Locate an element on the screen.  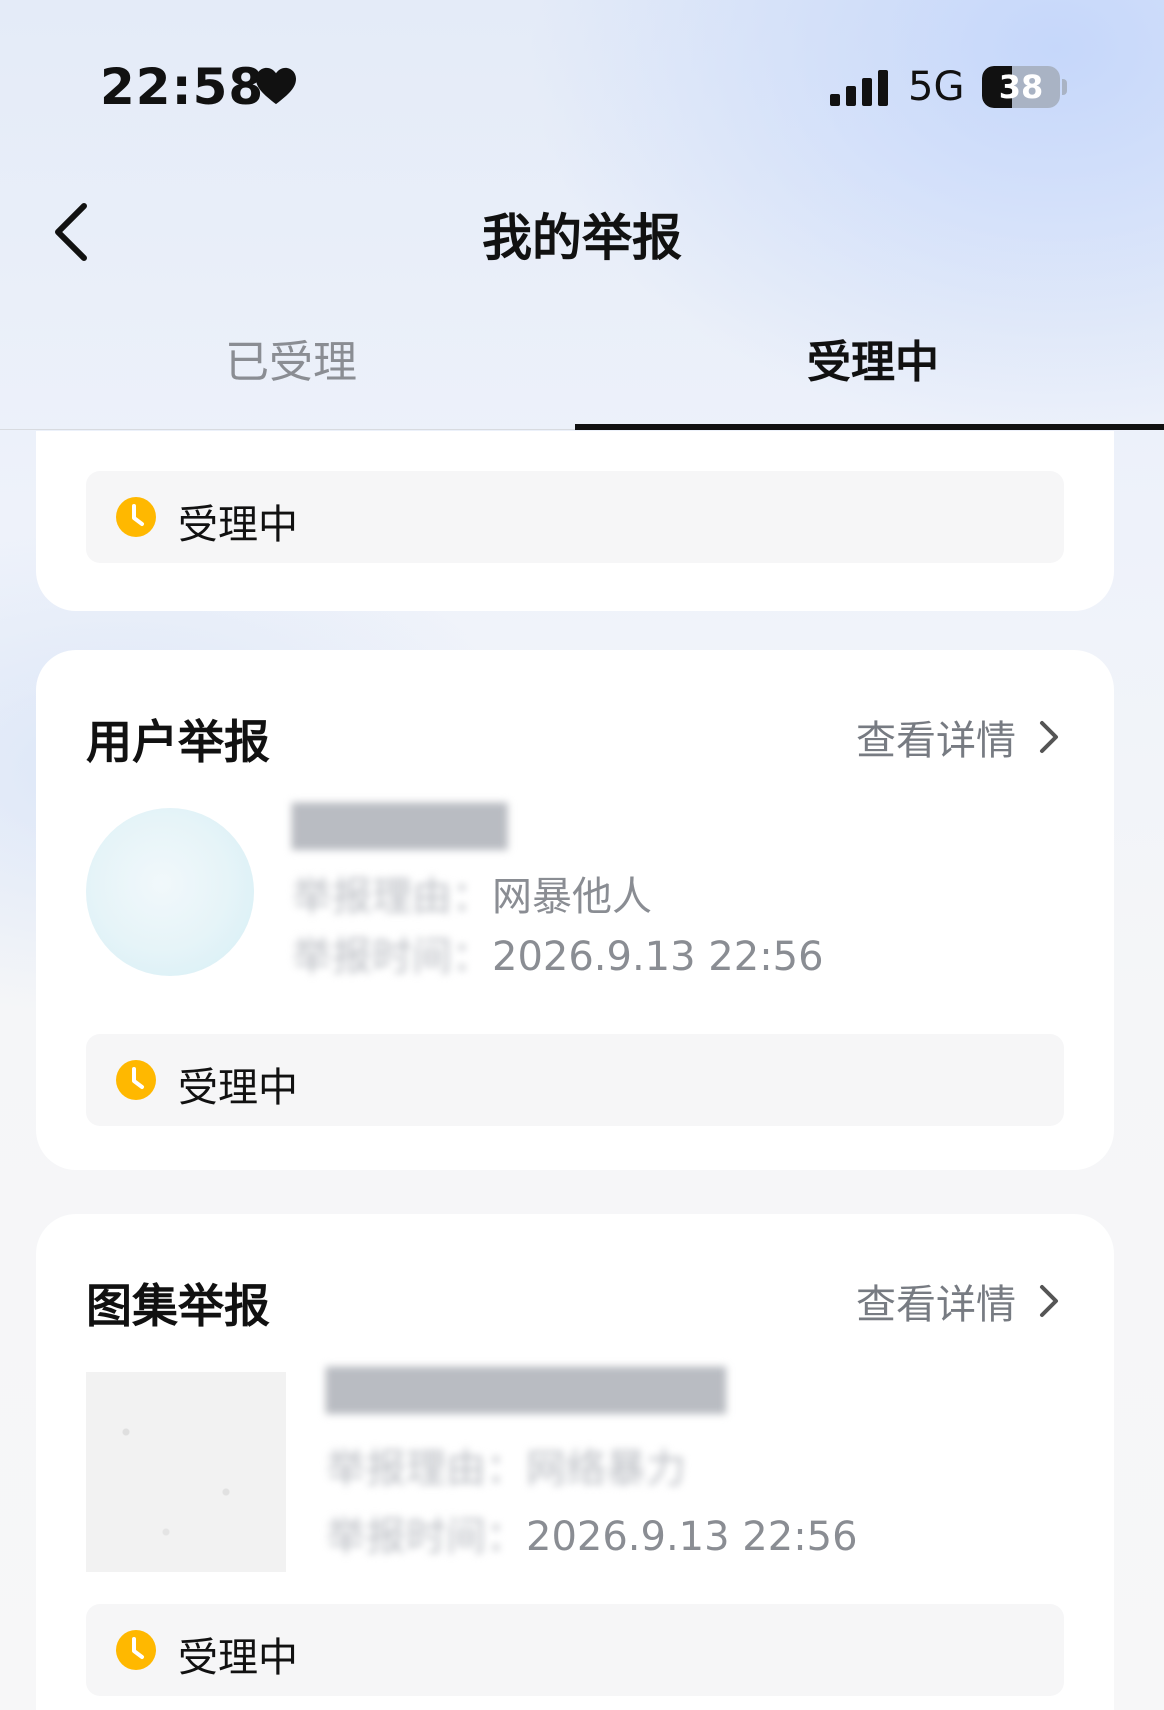
report-reason: 举报理由：网暴他人 is located at coordinates (472, 893).